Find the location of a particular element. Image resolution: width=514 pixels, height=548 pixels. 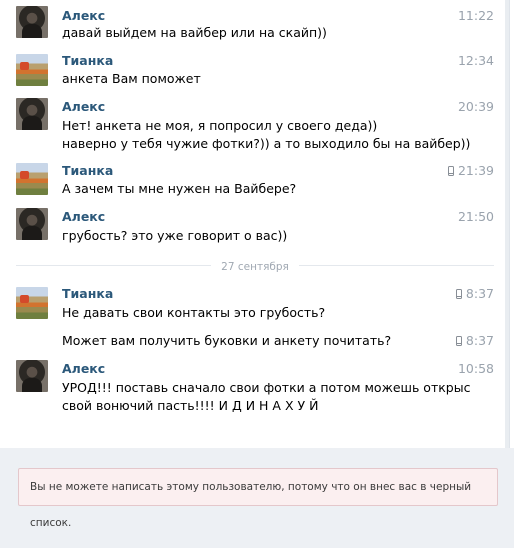

message-time: 12:34 is located at coordinates (476, 60).